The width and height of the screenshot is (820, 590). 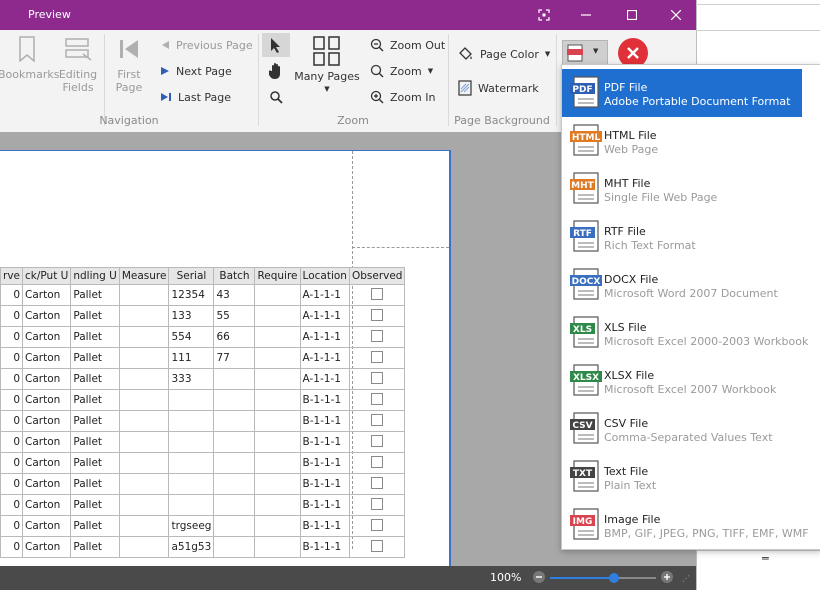 What do you see at coordinates (327, 66) in the screenshot?
I see `many-pages-button: Many Pages ▼` at bounding box center [327, 66].